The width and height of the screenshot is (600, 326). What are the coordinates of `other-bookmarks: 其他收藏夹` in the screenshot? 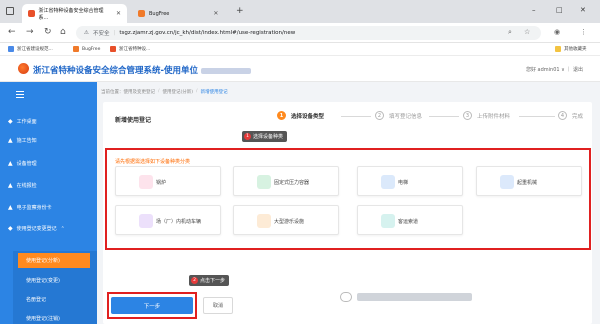 It's located at (571, 49).